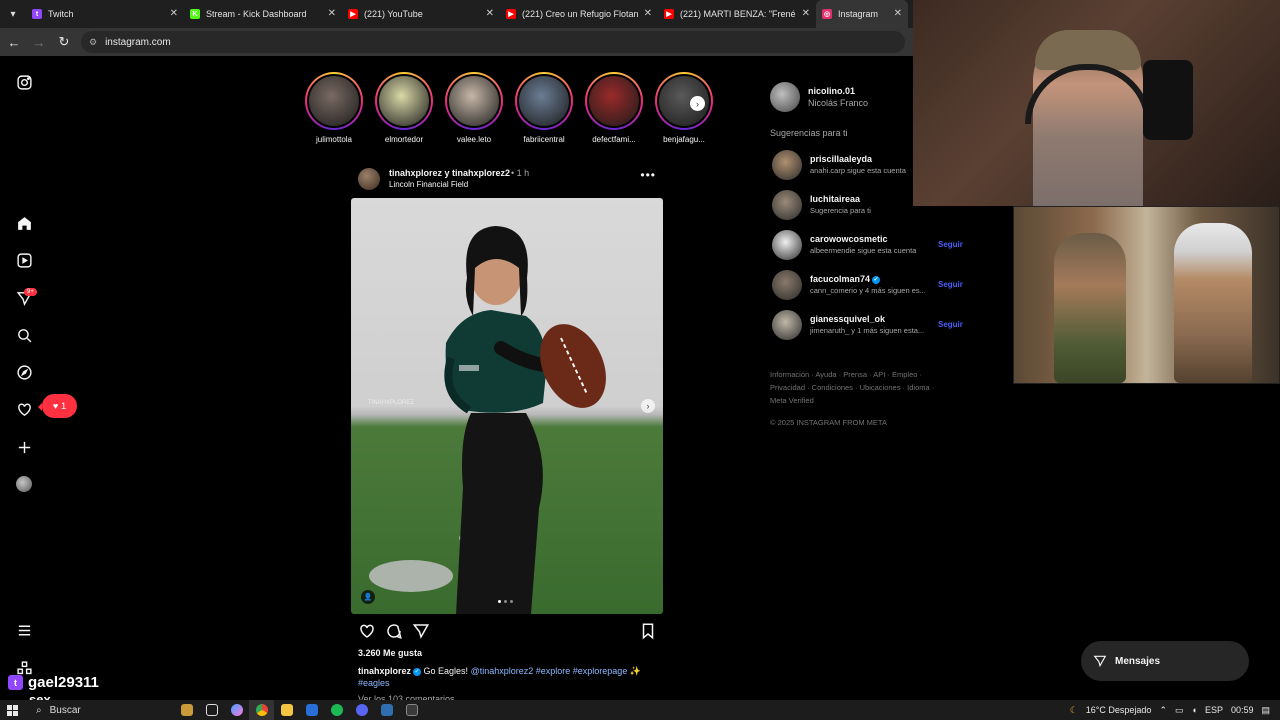 Image resolution: width=1280 pixels, height=720 pixels. Describe the element at coordinates (840, 279) in the screenshot. I see `suggestion-username-text: facucolman74` at that location.